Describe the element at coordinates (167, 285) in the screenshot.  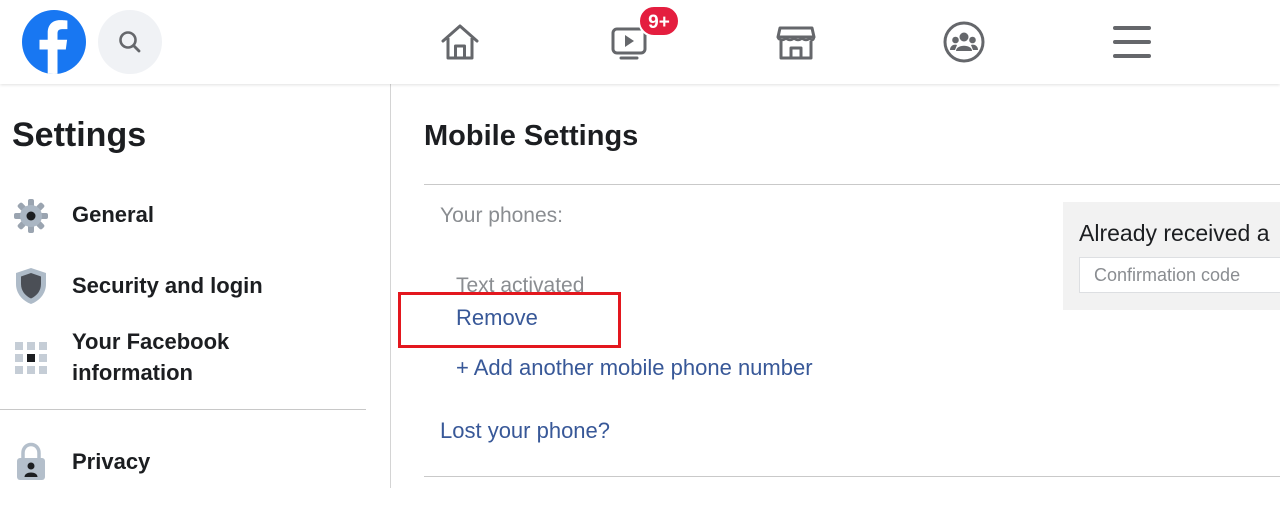
I see `sidebar-item-label: Security and login` at that location.